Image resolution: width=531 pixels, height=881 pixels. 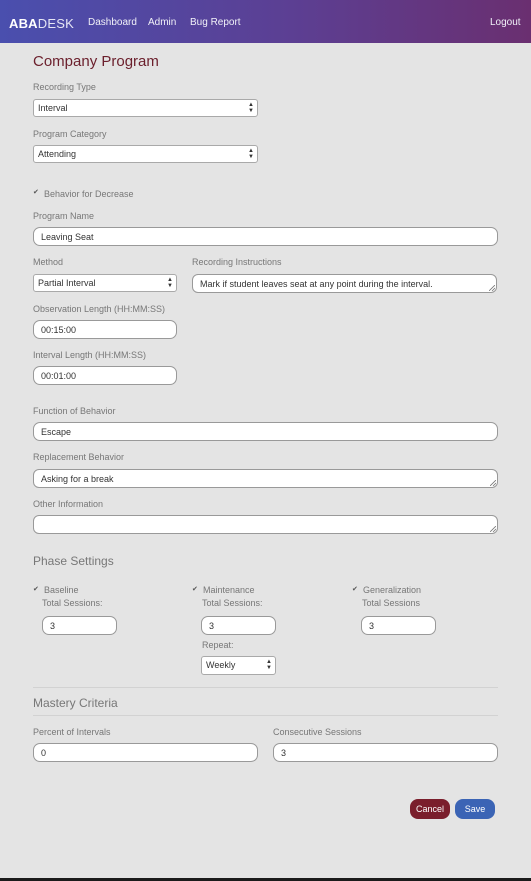 I want to click on behavior-decrease-label: Behavior for Decrease, so click(x=89, y=194).